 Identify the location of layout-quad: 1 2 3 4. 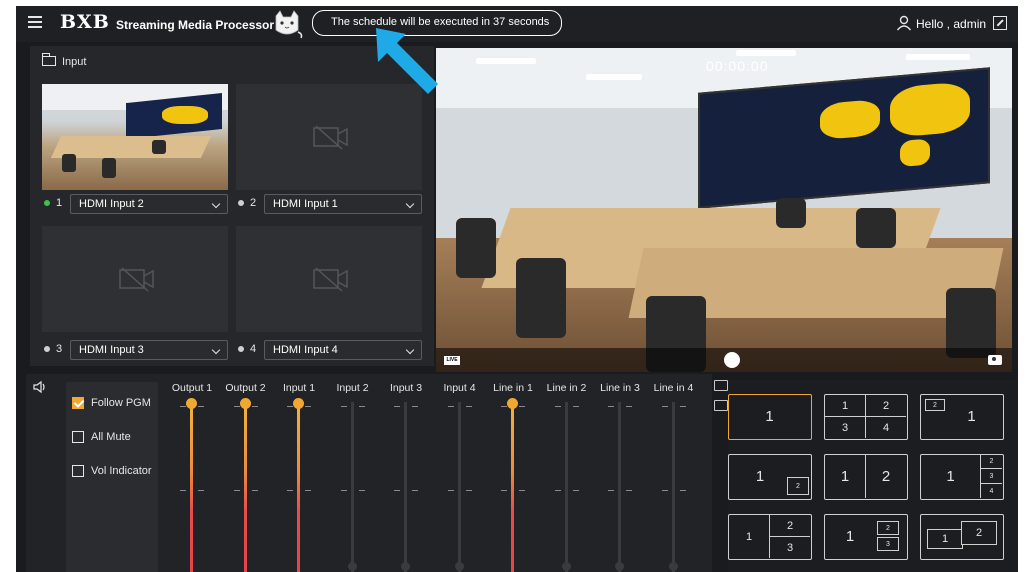
(866, 417).